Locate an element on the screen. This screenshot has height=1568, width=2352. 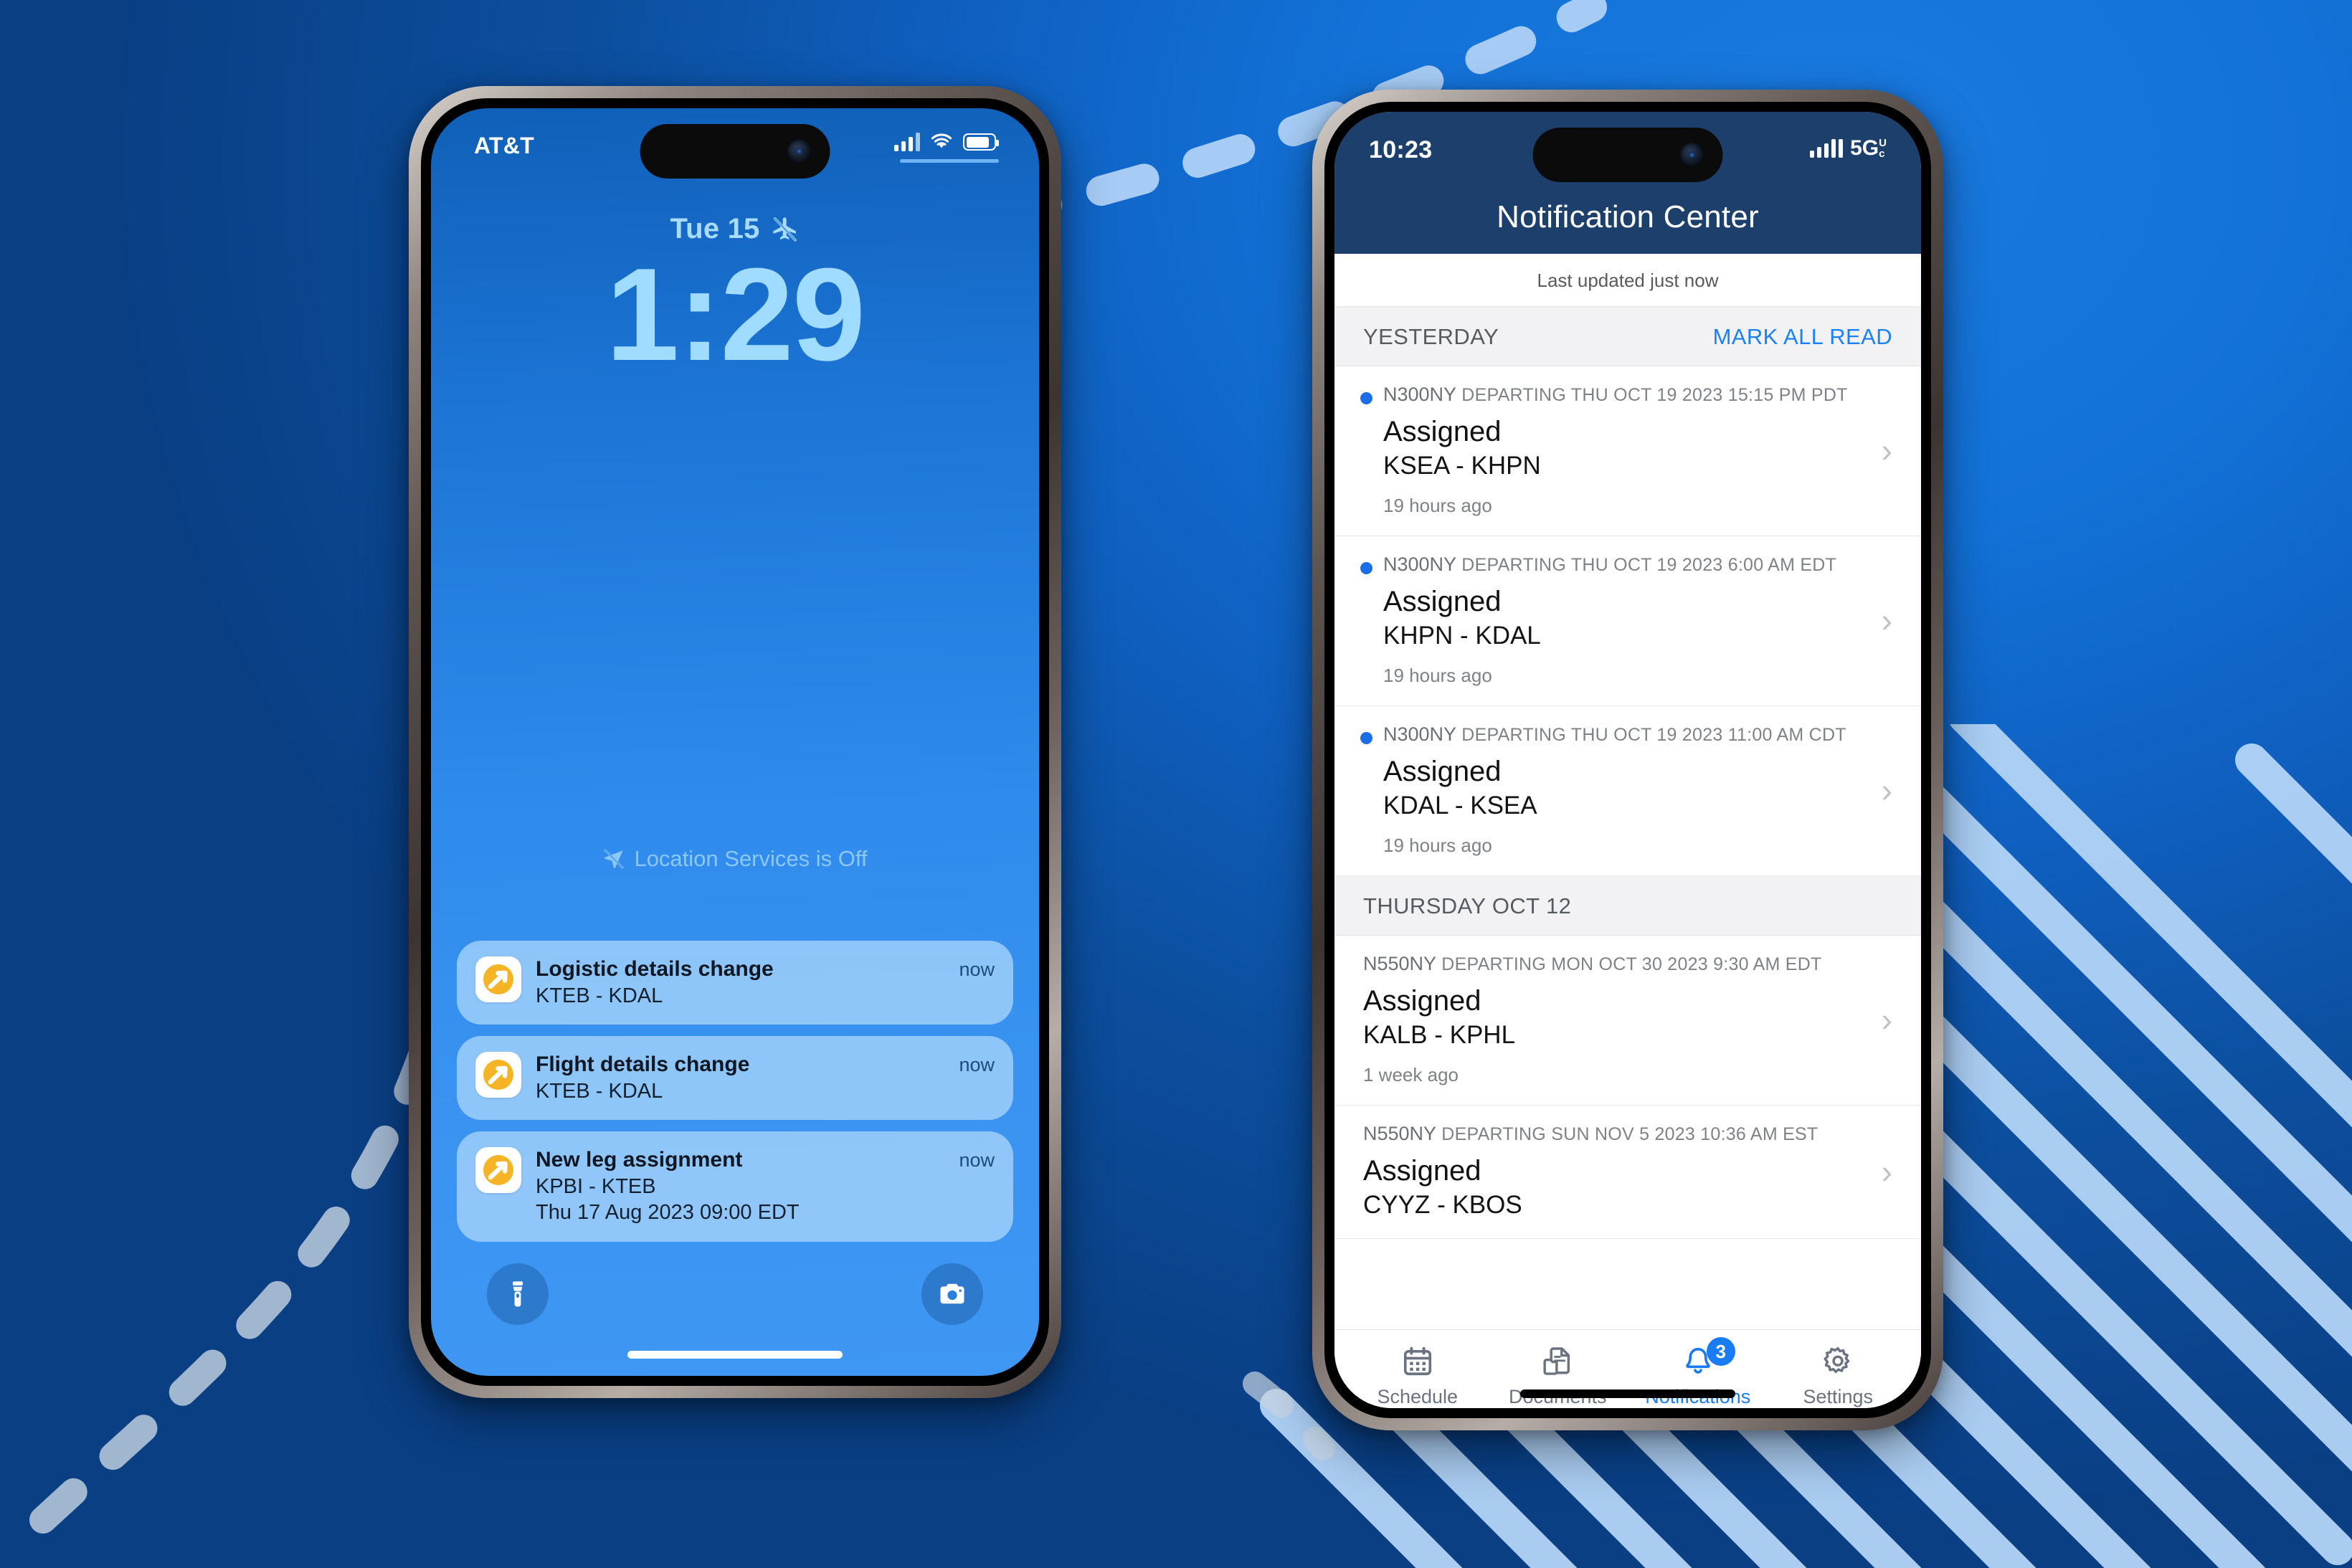
section-label: YESTERDAY is located at coordinates (1431, 336).